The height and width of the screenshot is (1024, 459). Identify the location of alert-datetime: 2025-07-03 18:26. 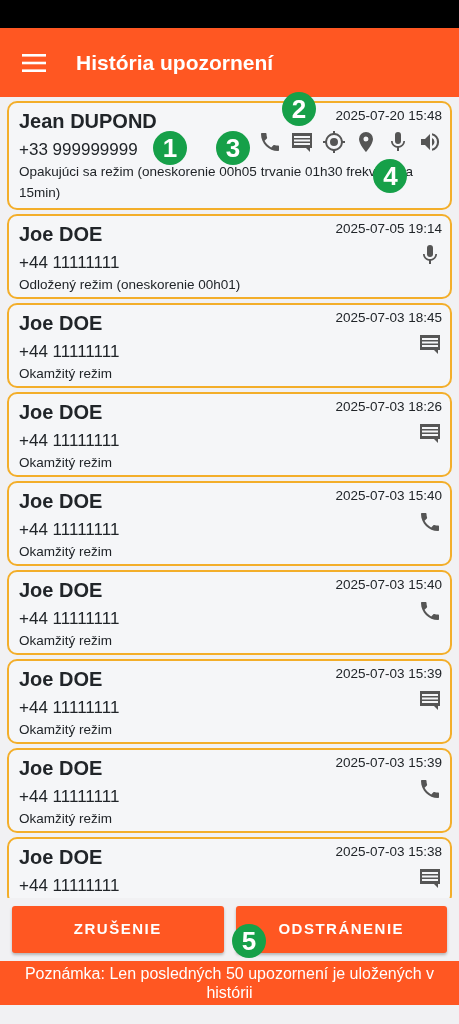
(388, 407).